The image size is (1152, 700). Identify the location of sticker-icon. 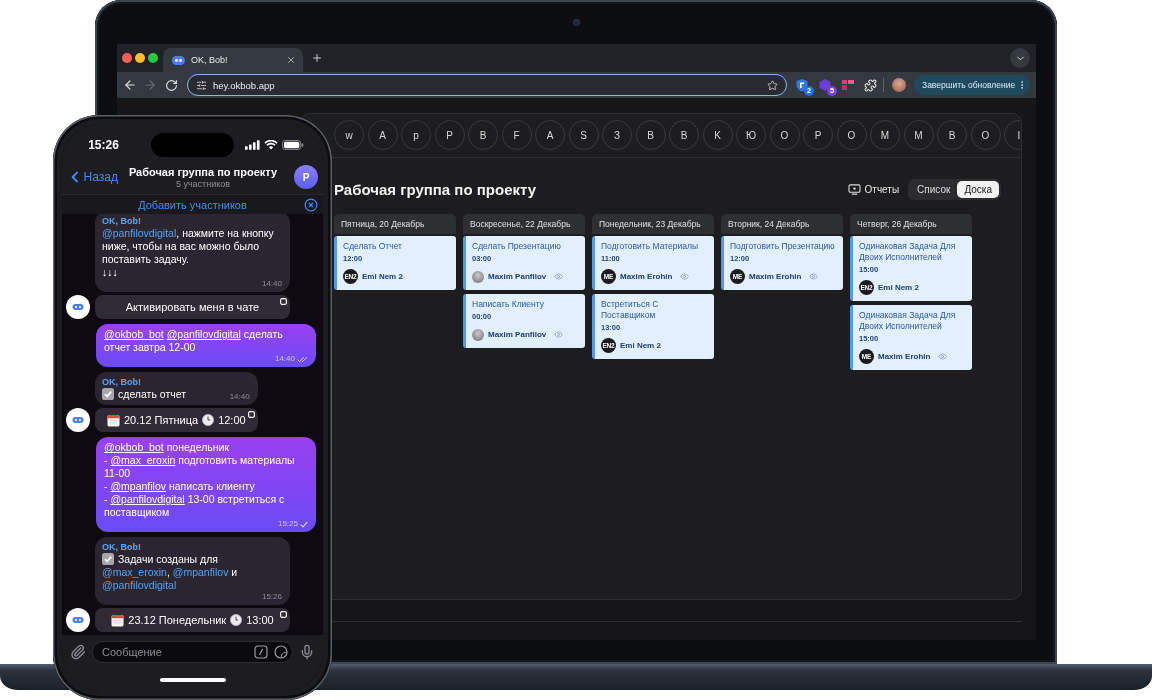
(281, 652).